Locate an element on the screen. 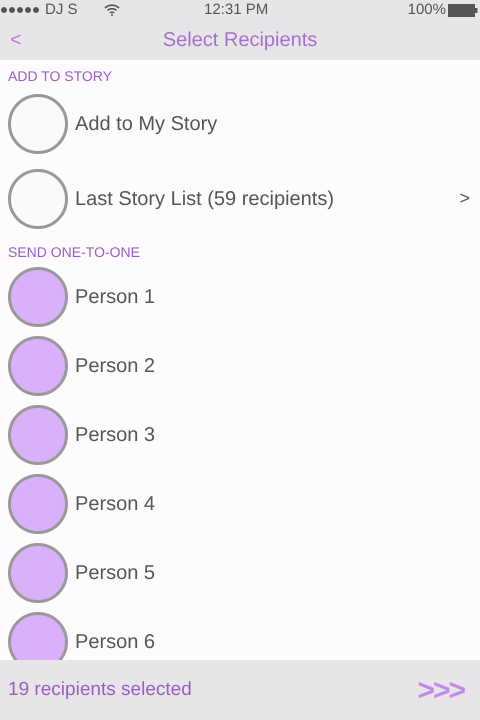 This screenshot has height=720, width=480. recipient-name: Person 5 is located at coordinates (115, 573).